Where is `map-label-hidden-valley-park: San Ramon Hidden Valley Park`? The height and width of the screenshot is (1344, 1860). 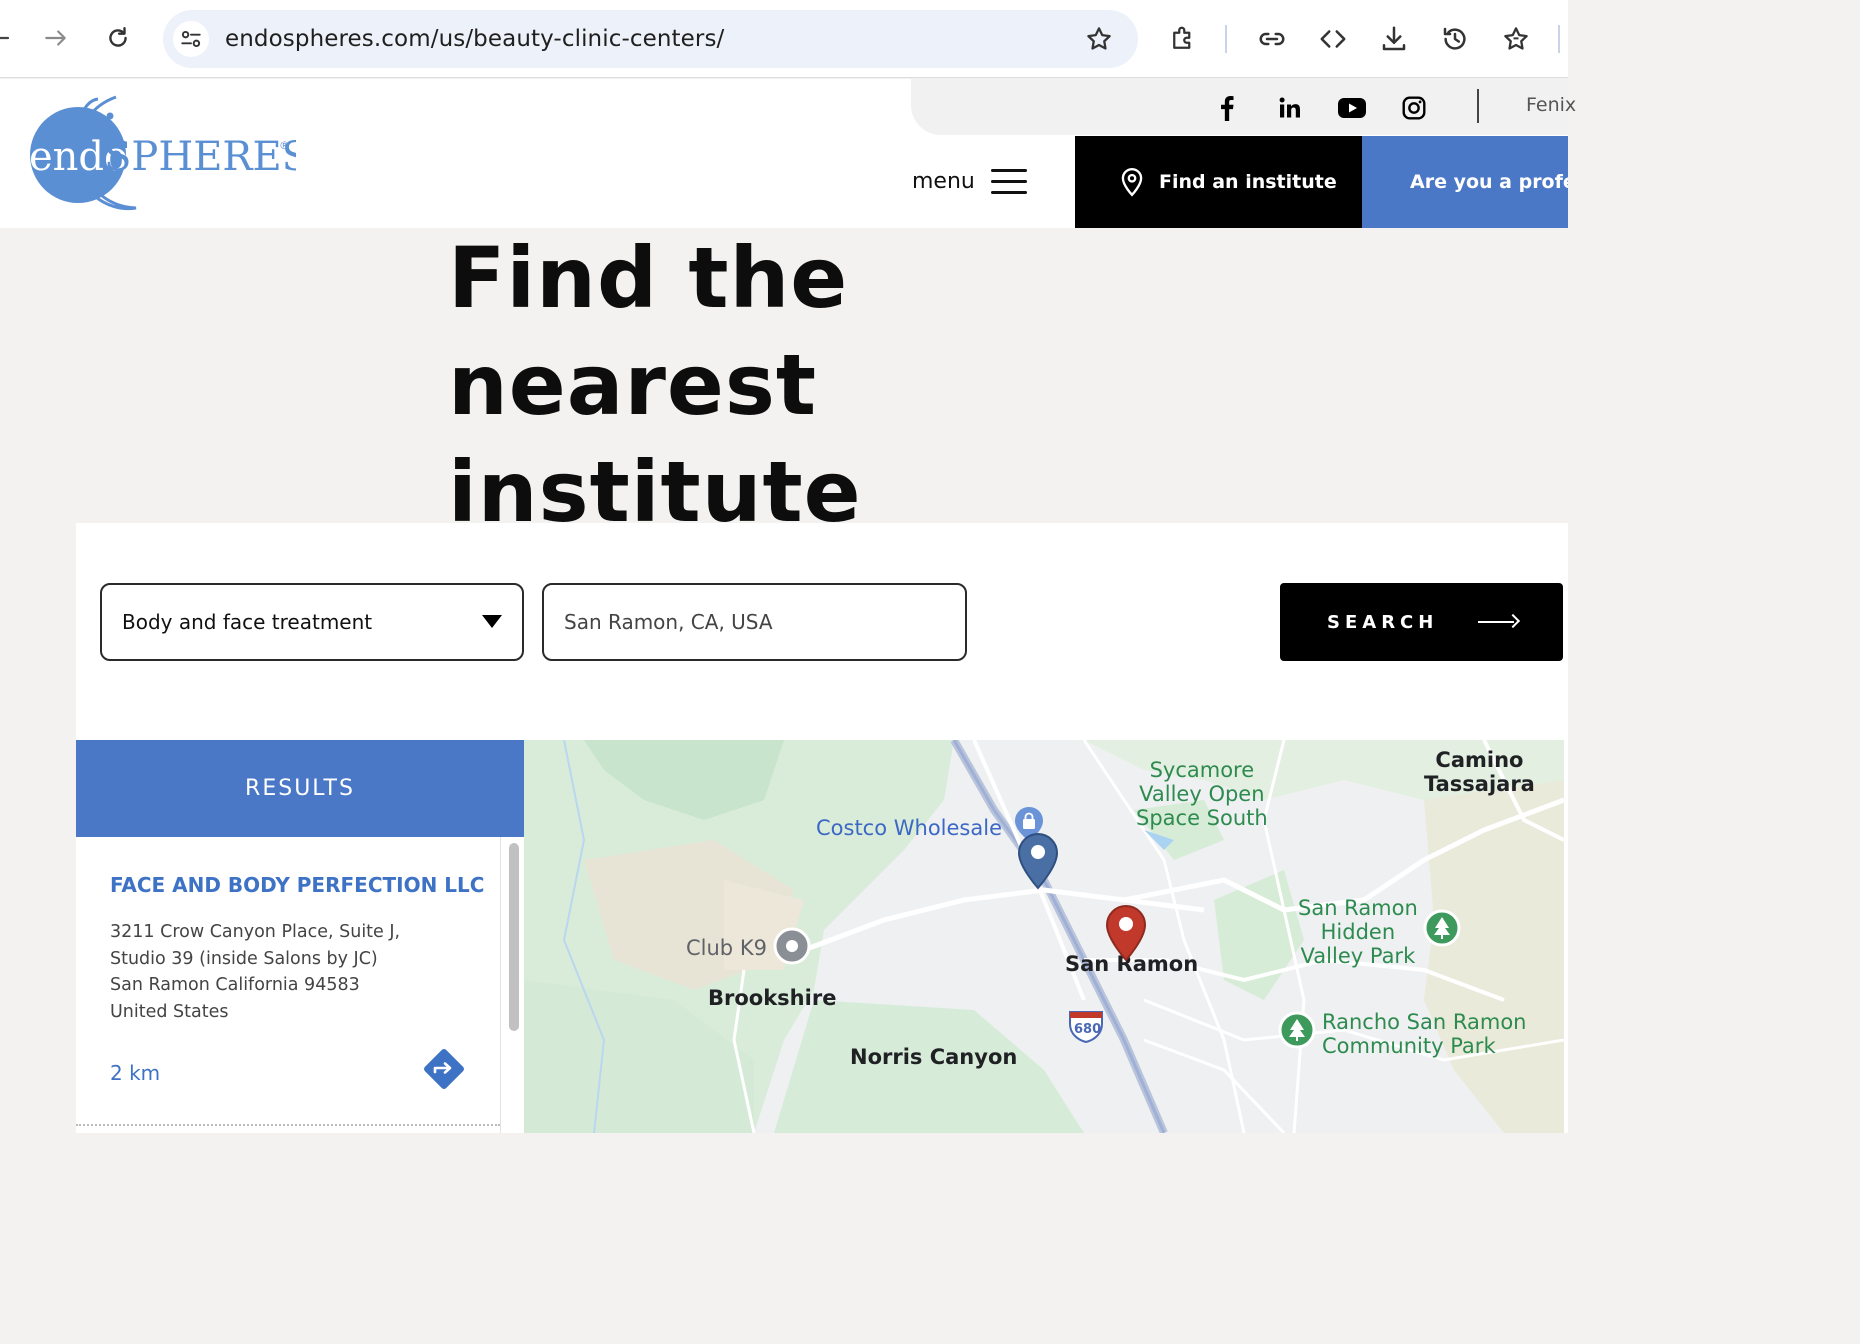
map-label-hidden-valley-park: San Ramon Hidden Valley Park is located at coordinates (1358, 932).